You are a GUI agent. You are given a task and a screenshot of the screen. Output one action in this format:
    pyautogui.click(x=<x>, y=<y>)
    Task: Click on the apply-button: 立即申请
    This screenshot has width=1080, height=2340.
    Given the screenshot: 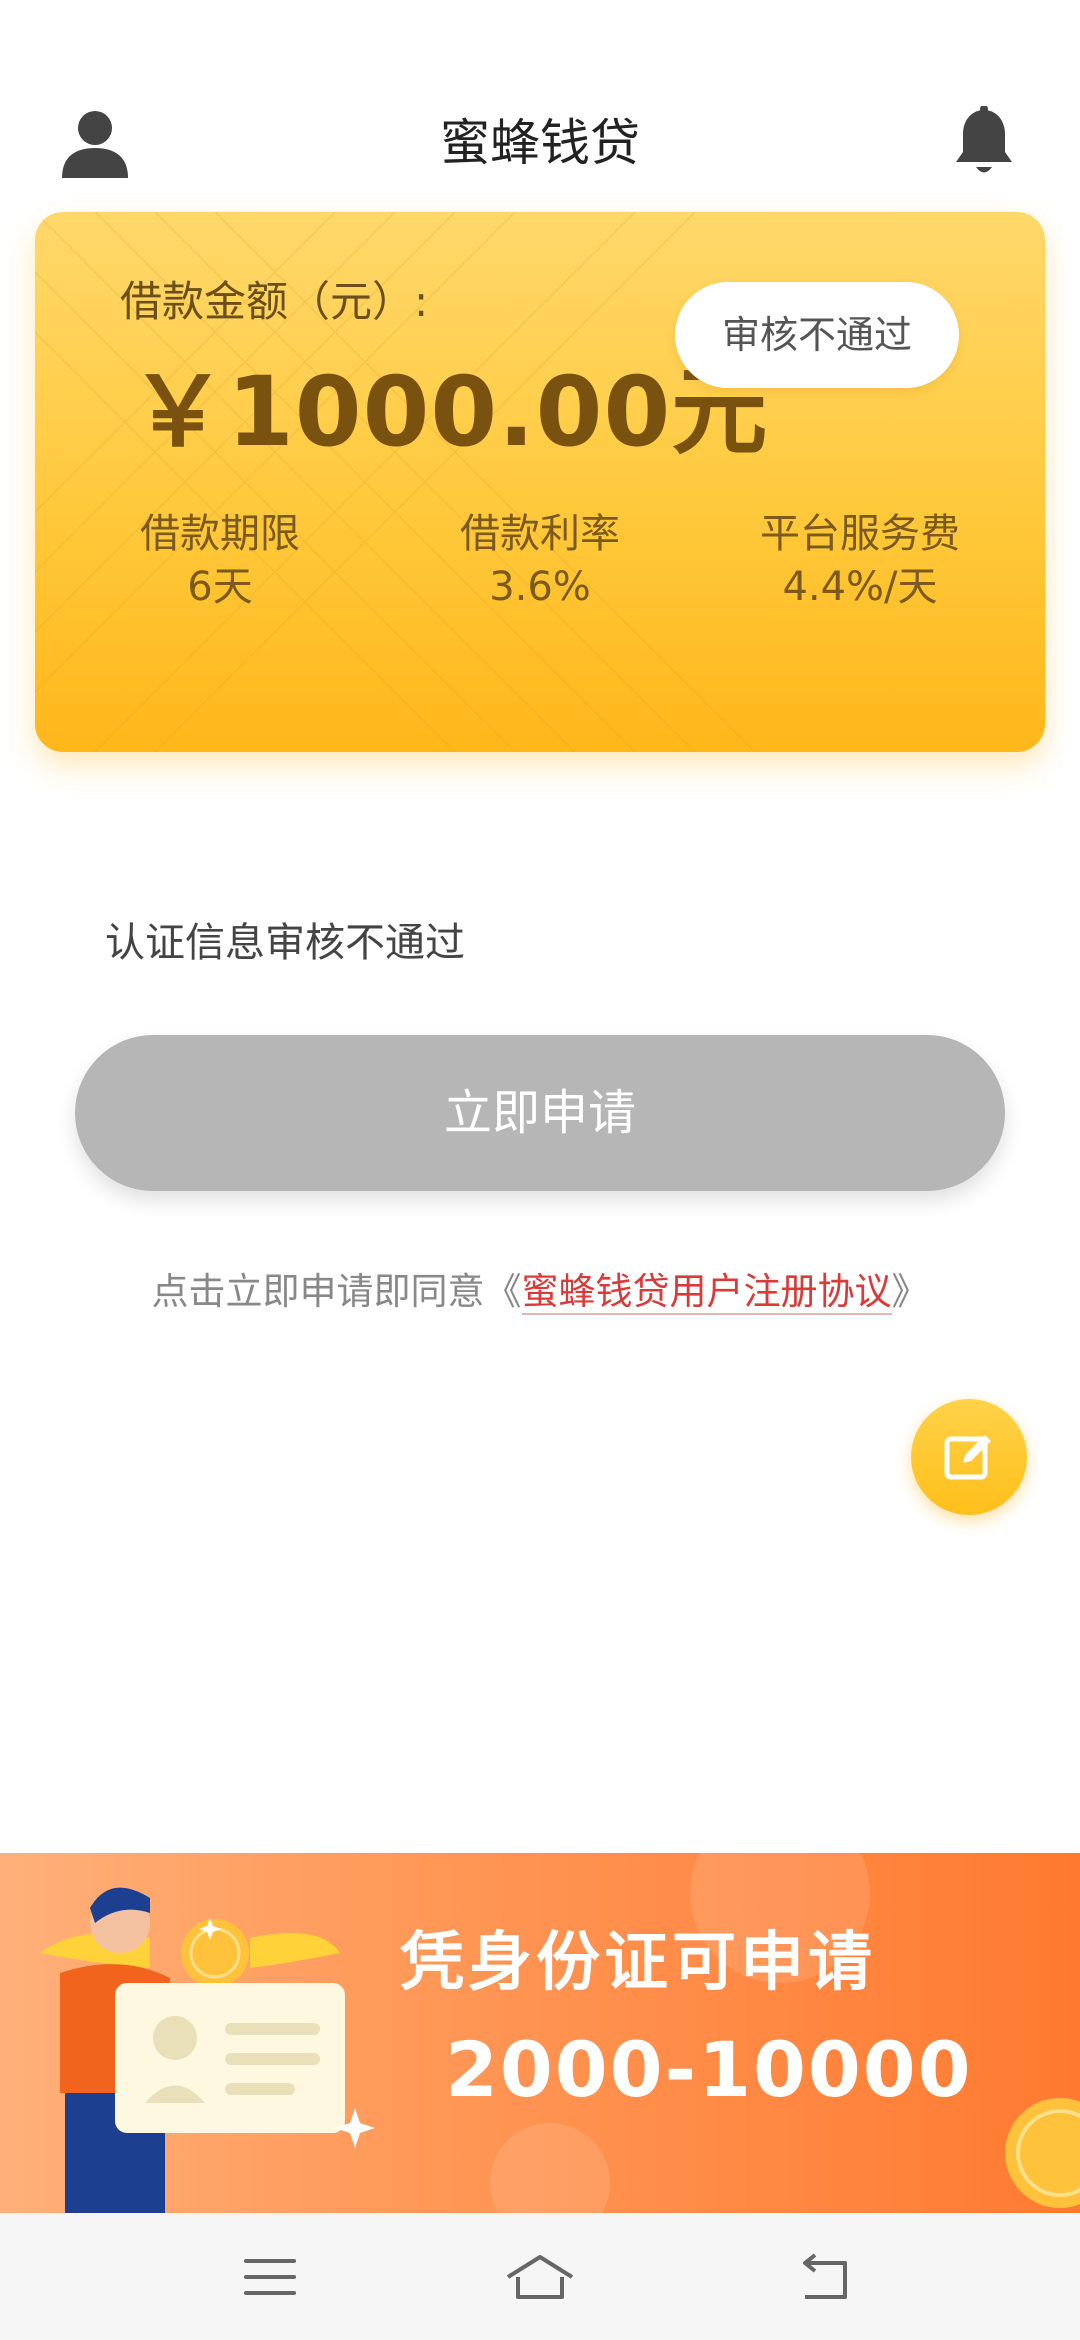 What is the action you would take?
    pyautogui.click(x=540, y=1113)
    